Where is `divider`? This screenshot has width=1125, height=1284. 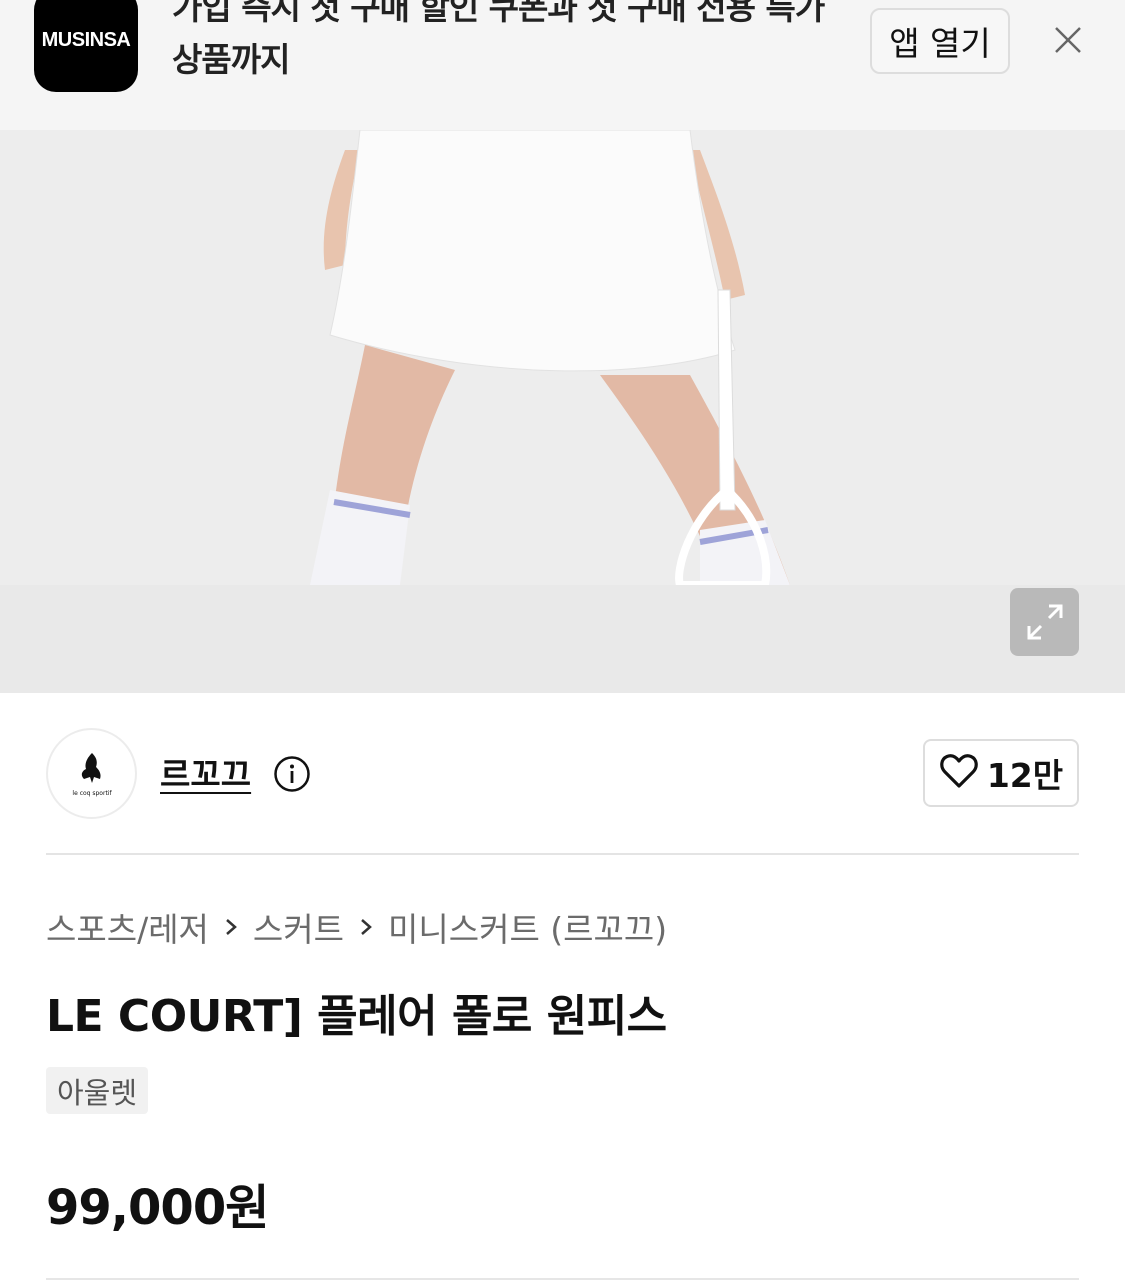 divider is located at coordinates (562, 854).